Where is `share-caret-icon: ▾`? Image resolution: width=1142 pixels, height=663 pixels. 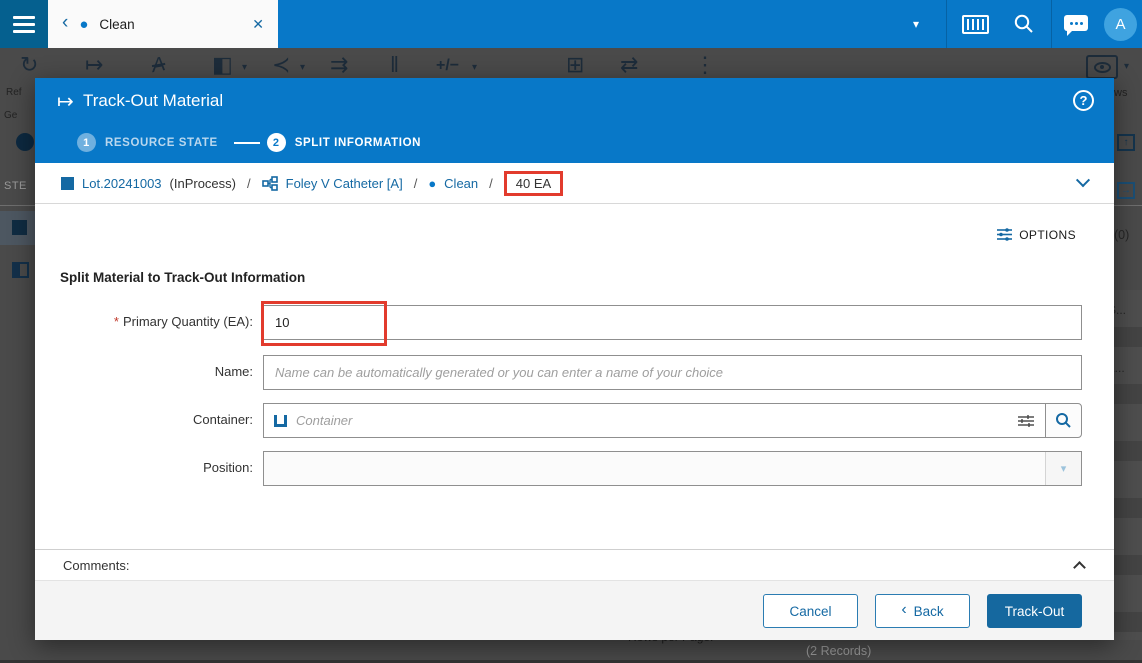 share-caret-icon: ▾ is located at coordinates (303, 67).